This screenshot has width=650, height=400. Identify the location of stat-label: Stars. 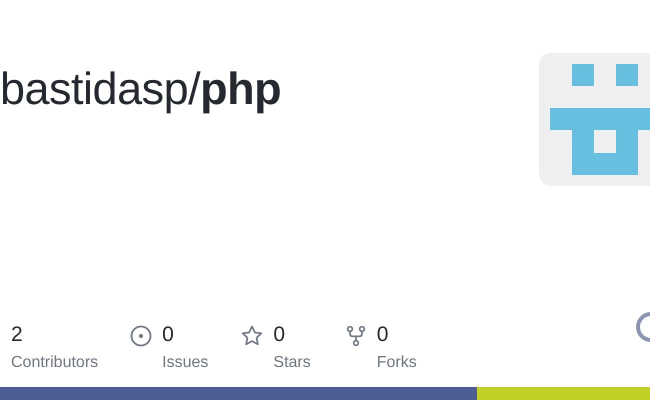
(292, 363).